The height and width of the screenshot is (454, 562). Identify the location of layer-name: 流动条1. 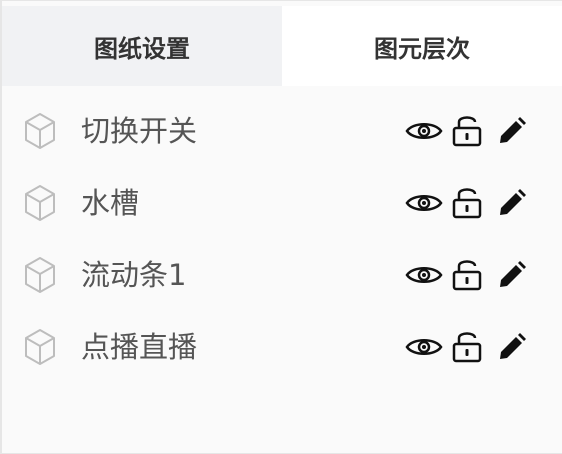
(134, 275).